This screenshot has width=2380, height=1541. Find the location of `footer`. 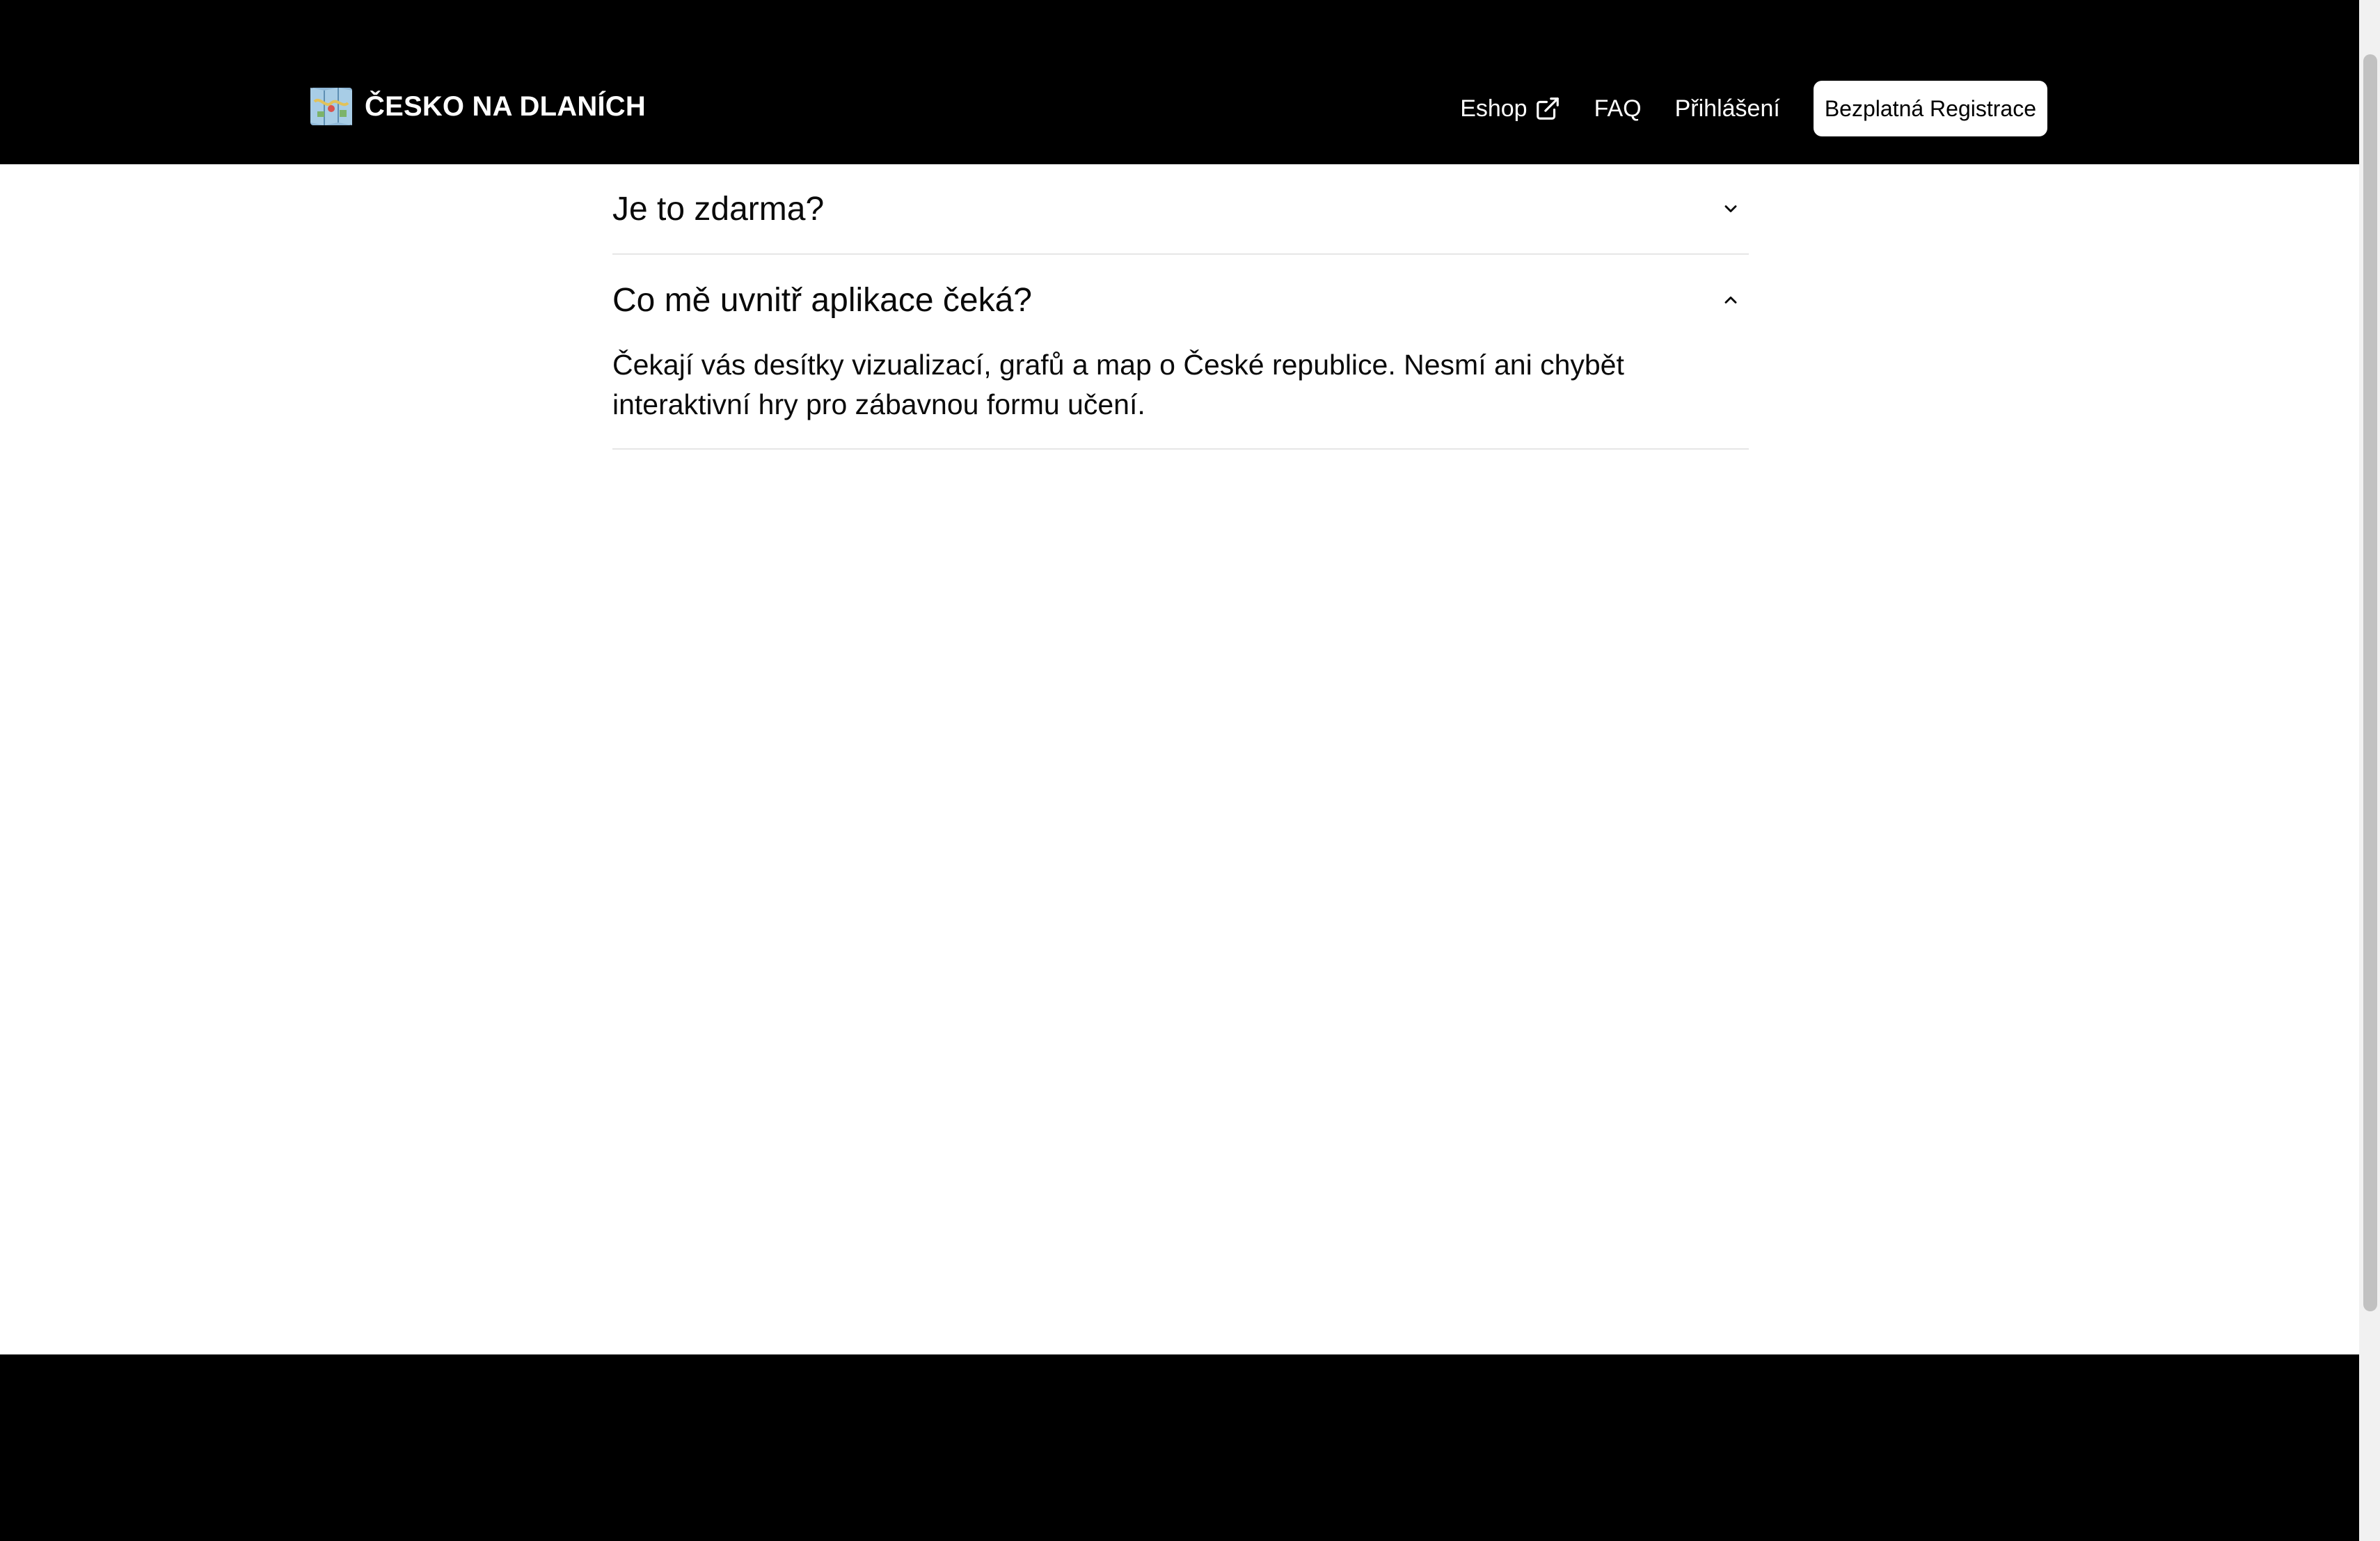

footer is located at coordinates (1179, 1447).